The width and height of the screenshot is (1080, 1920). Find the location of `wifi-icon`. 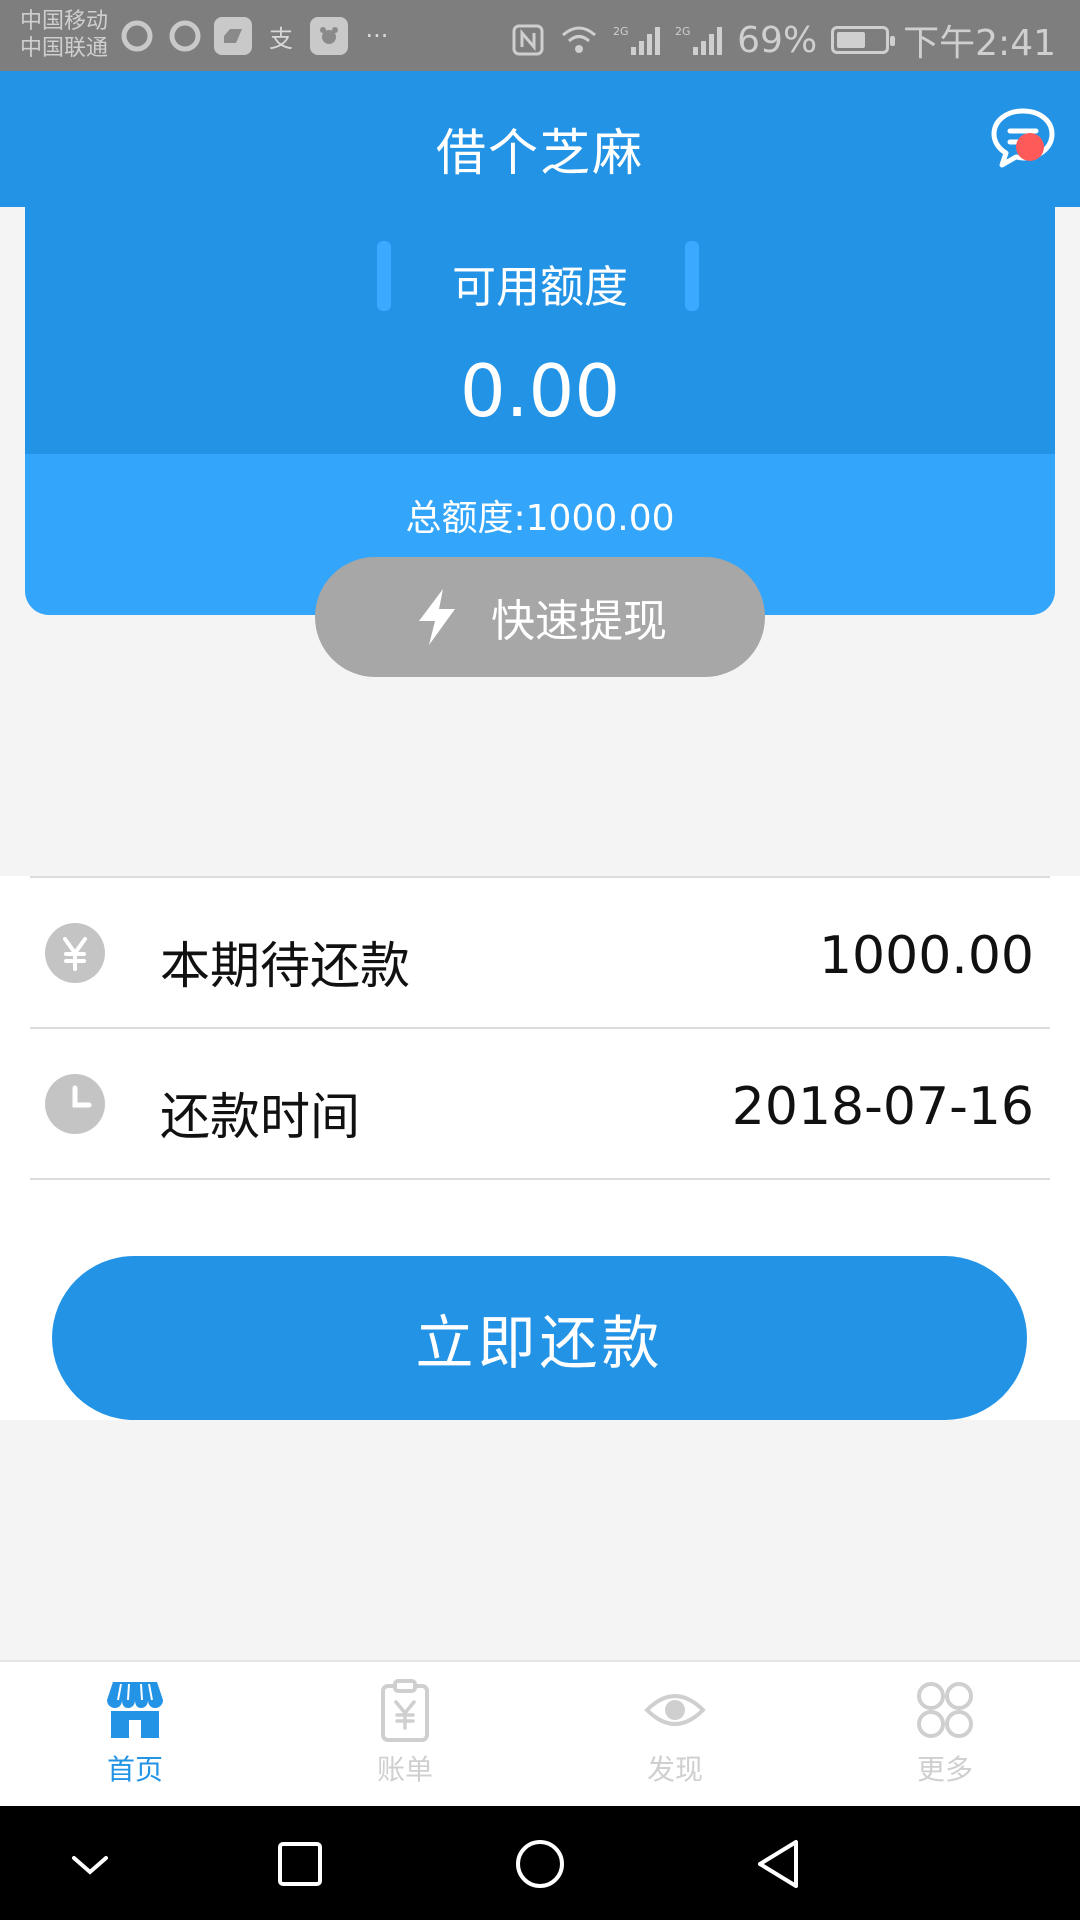

wifi-icon is located at coordinates (579, 39).